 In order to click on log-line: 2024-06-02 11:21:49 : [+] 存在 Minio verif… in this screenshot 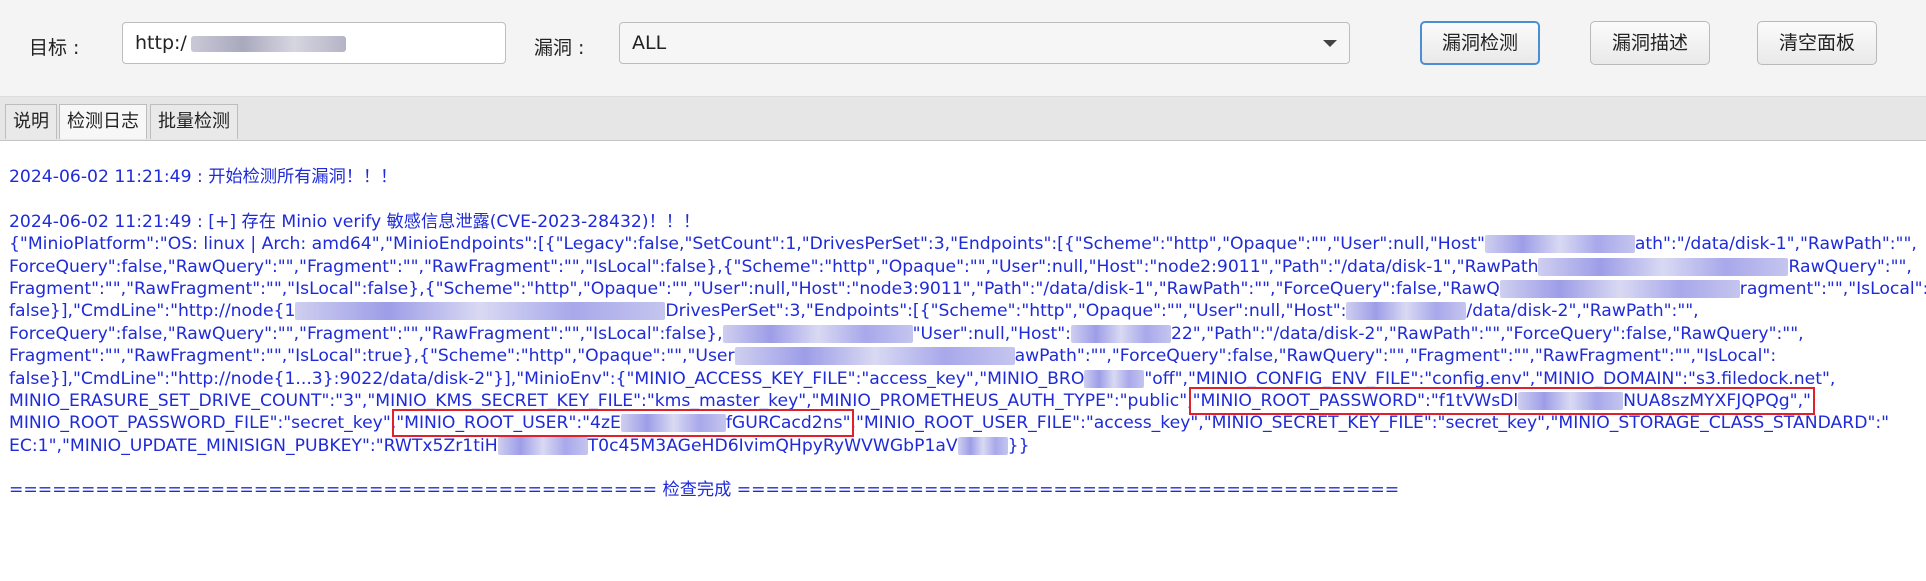, I will do `click(355, 221)`.